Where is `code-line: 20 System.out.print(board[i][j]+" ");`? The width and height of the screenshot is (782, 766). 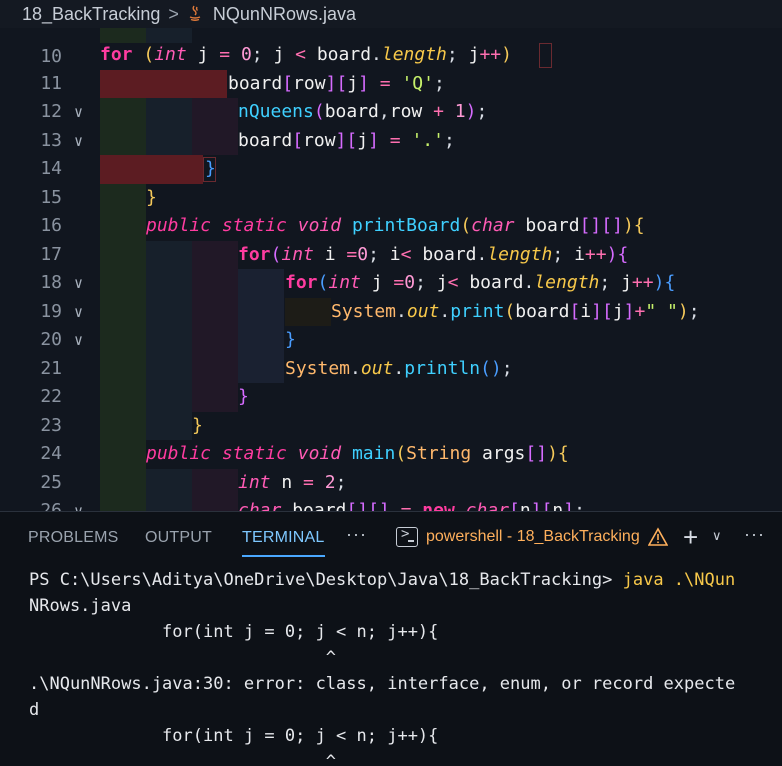
code-line: 20 System.out.print(board[i][j]+" "); is located at coordinates (391, 323).